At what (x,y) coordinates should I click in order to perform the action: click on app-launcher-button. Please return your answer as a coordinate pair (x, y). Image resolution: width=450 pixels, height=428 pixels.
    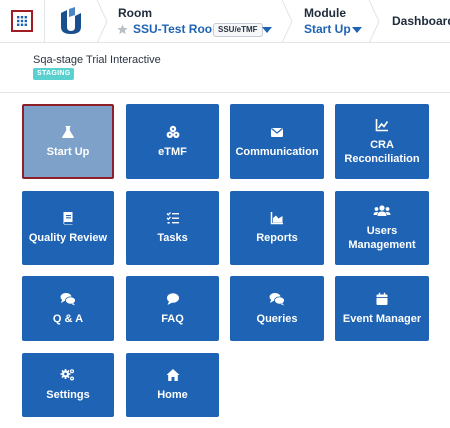
    Looking at the image, I should click on (22, 21).